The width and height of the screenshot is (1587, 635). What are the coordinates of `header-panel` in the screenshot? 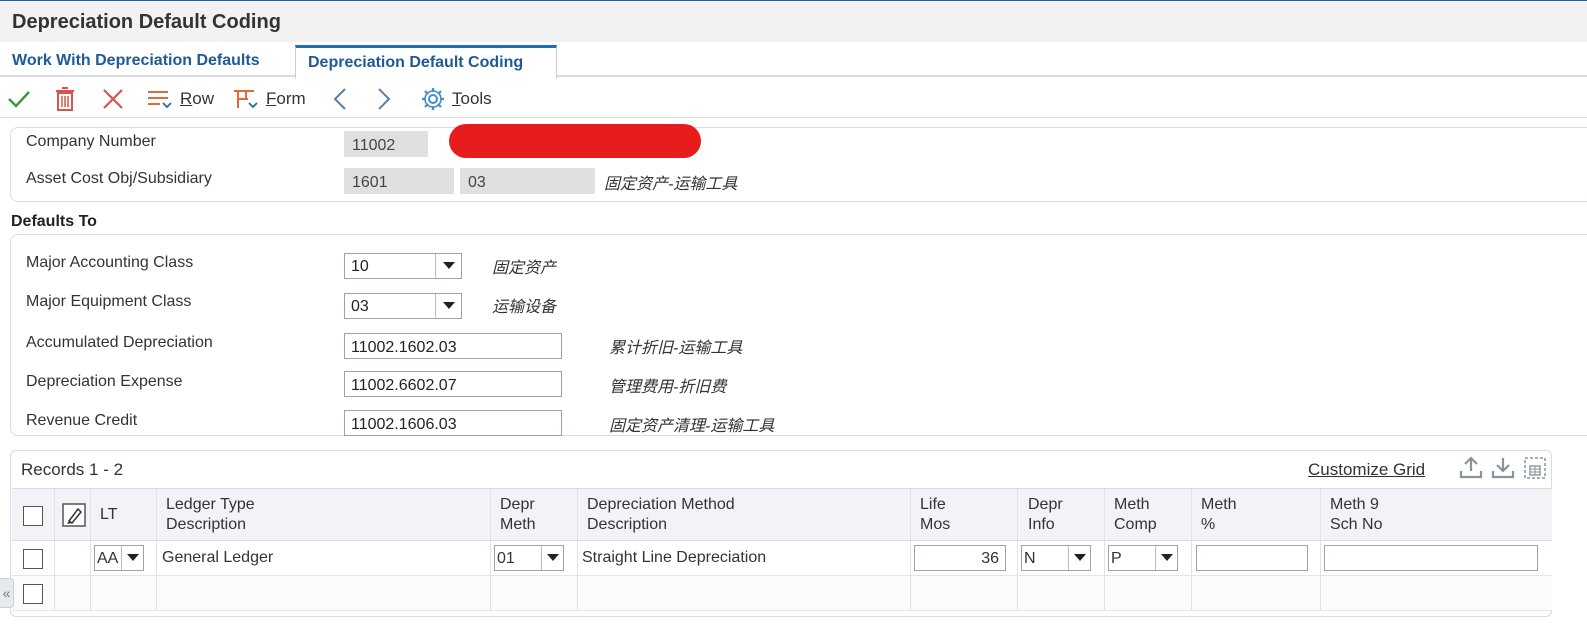 It's located at (798, 164).